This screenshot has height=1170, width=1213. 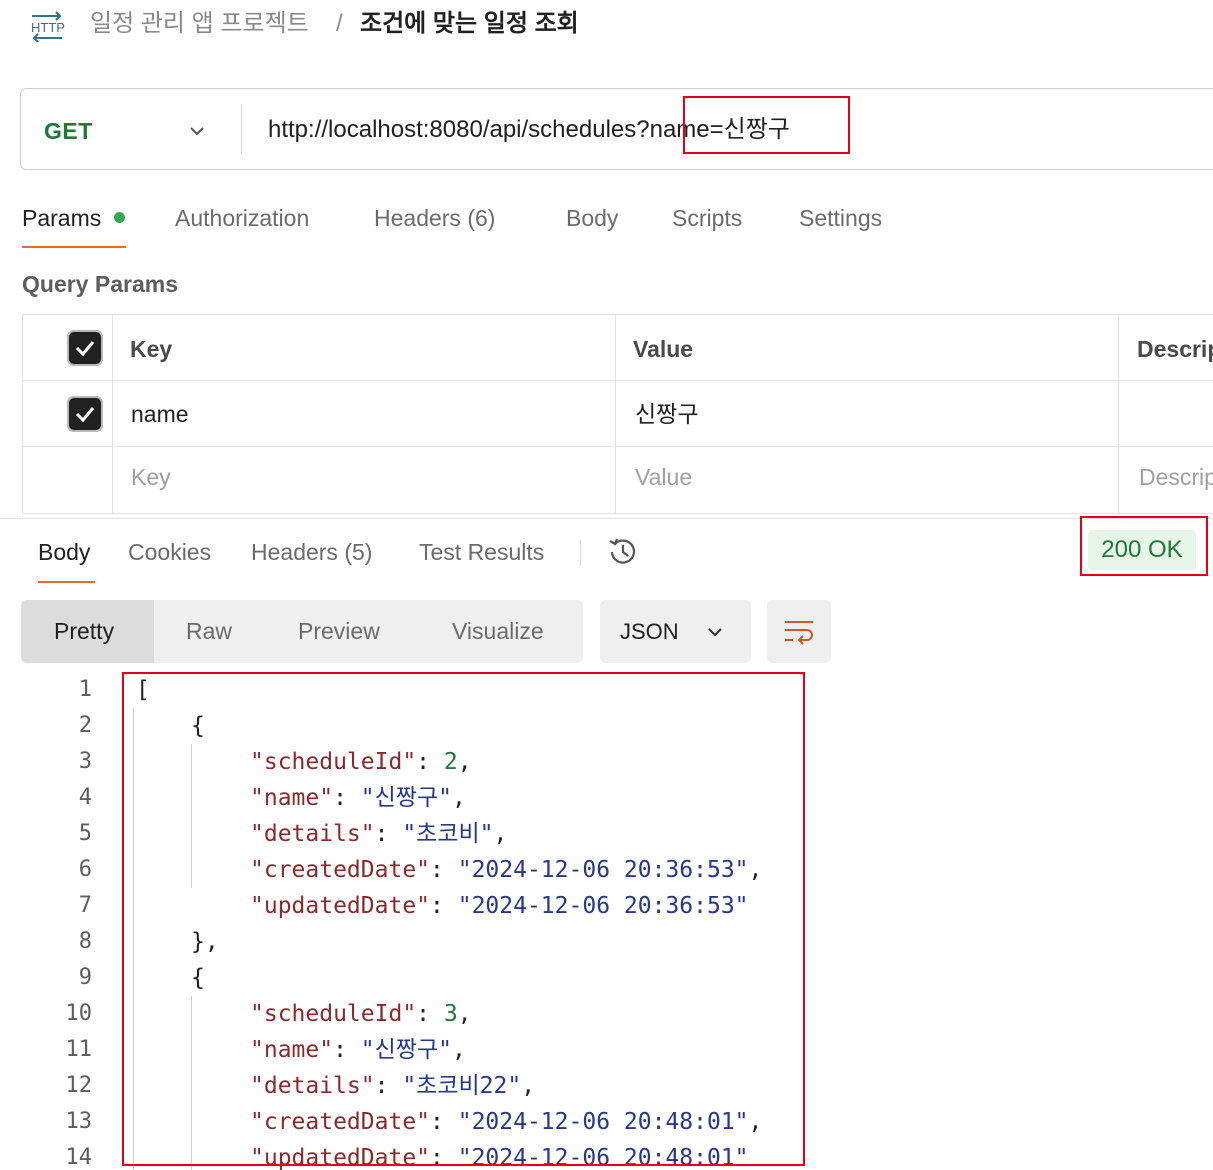 I want to click on method-url-divider, so click(x=241, y=129).